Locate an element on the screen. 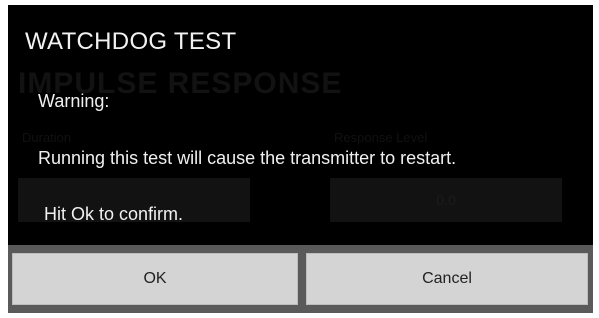 Image resolution: width=599 pixels, height=318 pixels. ok-button: OK is located at coordinates (155, 279).